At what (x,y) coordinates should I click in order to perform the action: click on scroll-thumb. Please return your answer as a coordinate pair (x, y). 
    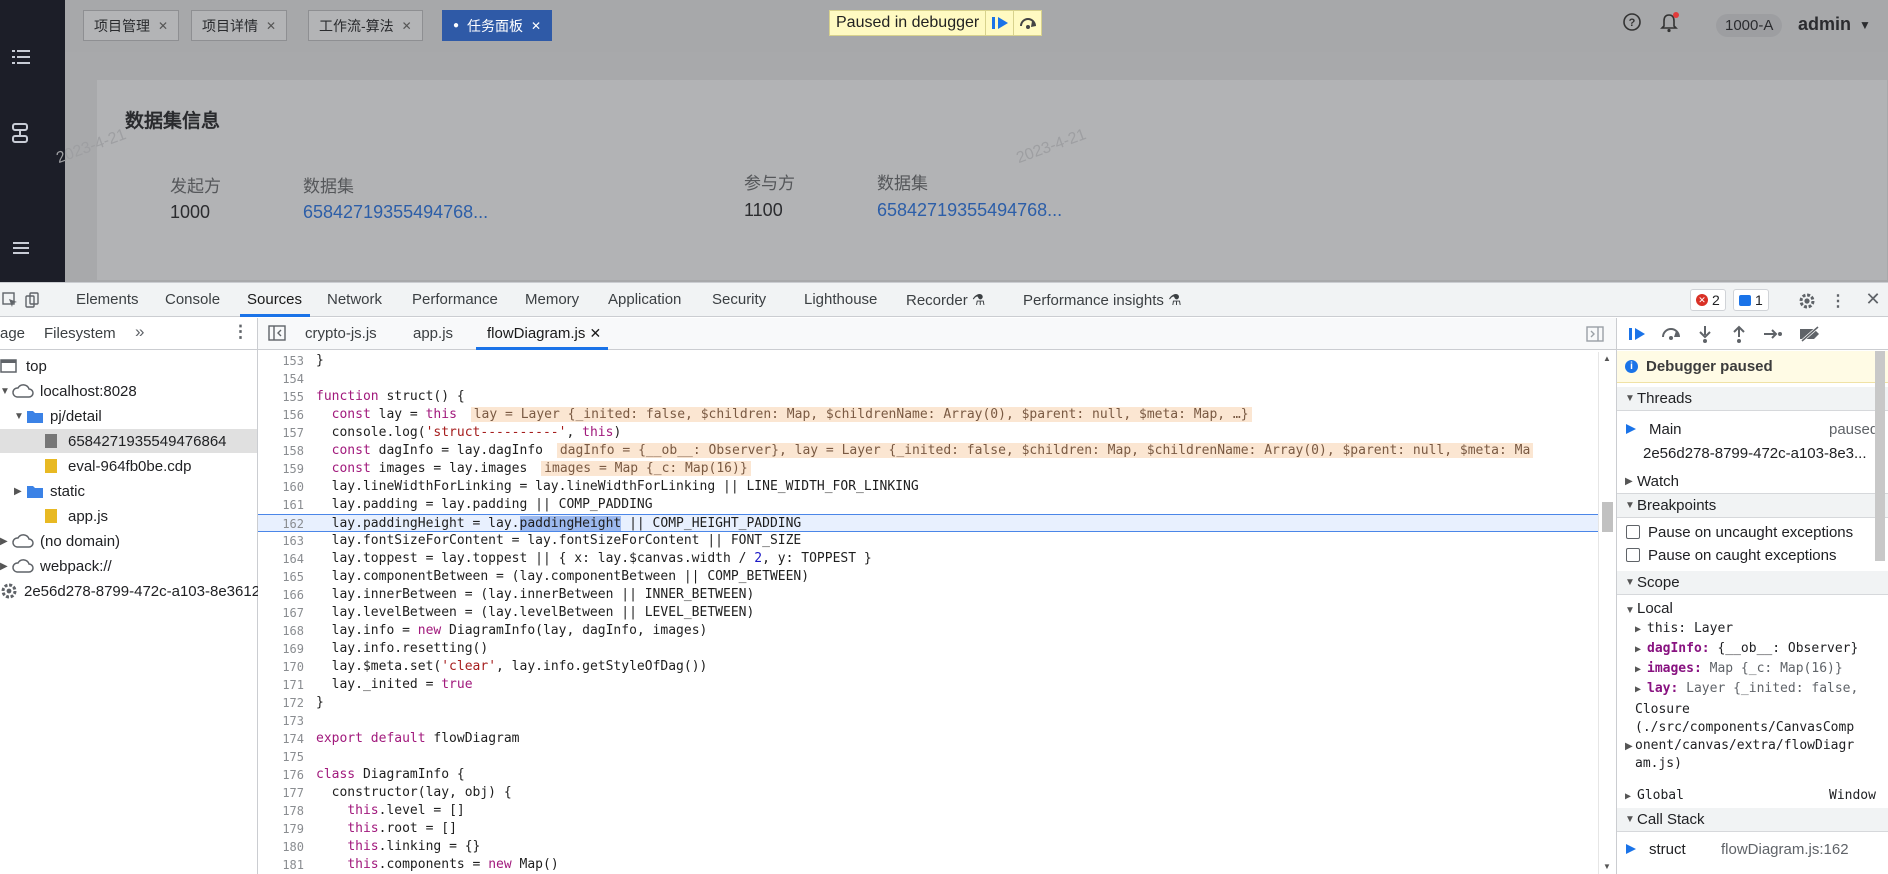
    Looking at the image, I should click on (1607, 517).